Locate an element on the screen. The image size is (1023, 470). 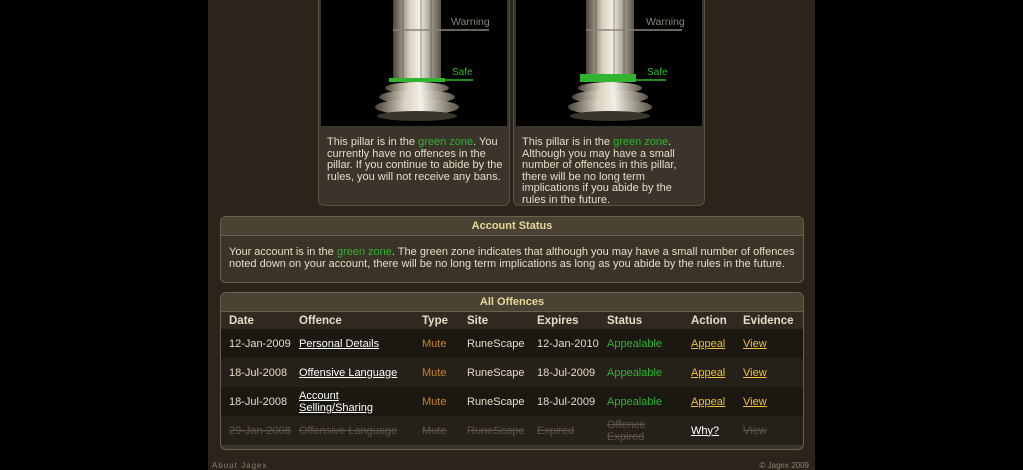
offence-date: 29-Jan-2008 is located at coordinates (256, 430).